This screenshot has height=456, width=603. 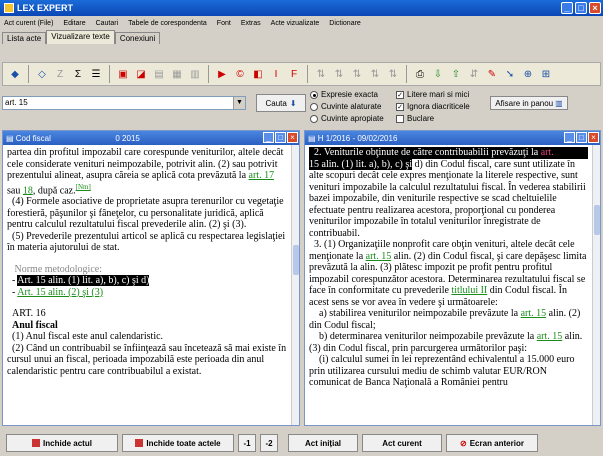 I want to click on copyright-icon: ©, so click(x=240, y=74).